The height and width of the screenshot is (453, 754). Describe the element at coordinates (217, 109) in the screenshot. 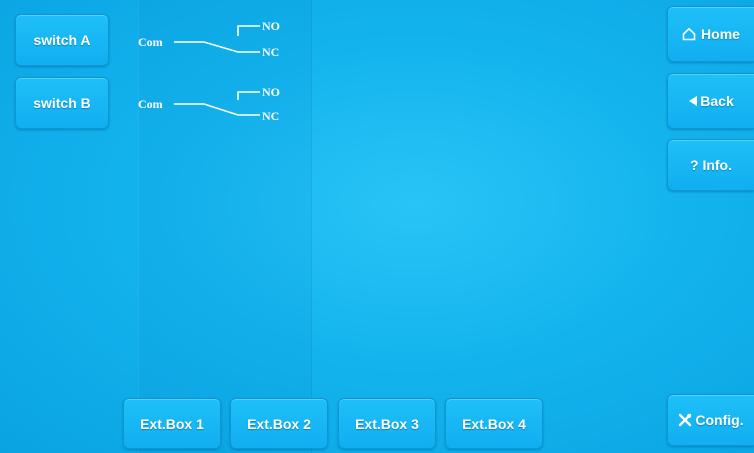

I see `relay-b-wiper` at that location.